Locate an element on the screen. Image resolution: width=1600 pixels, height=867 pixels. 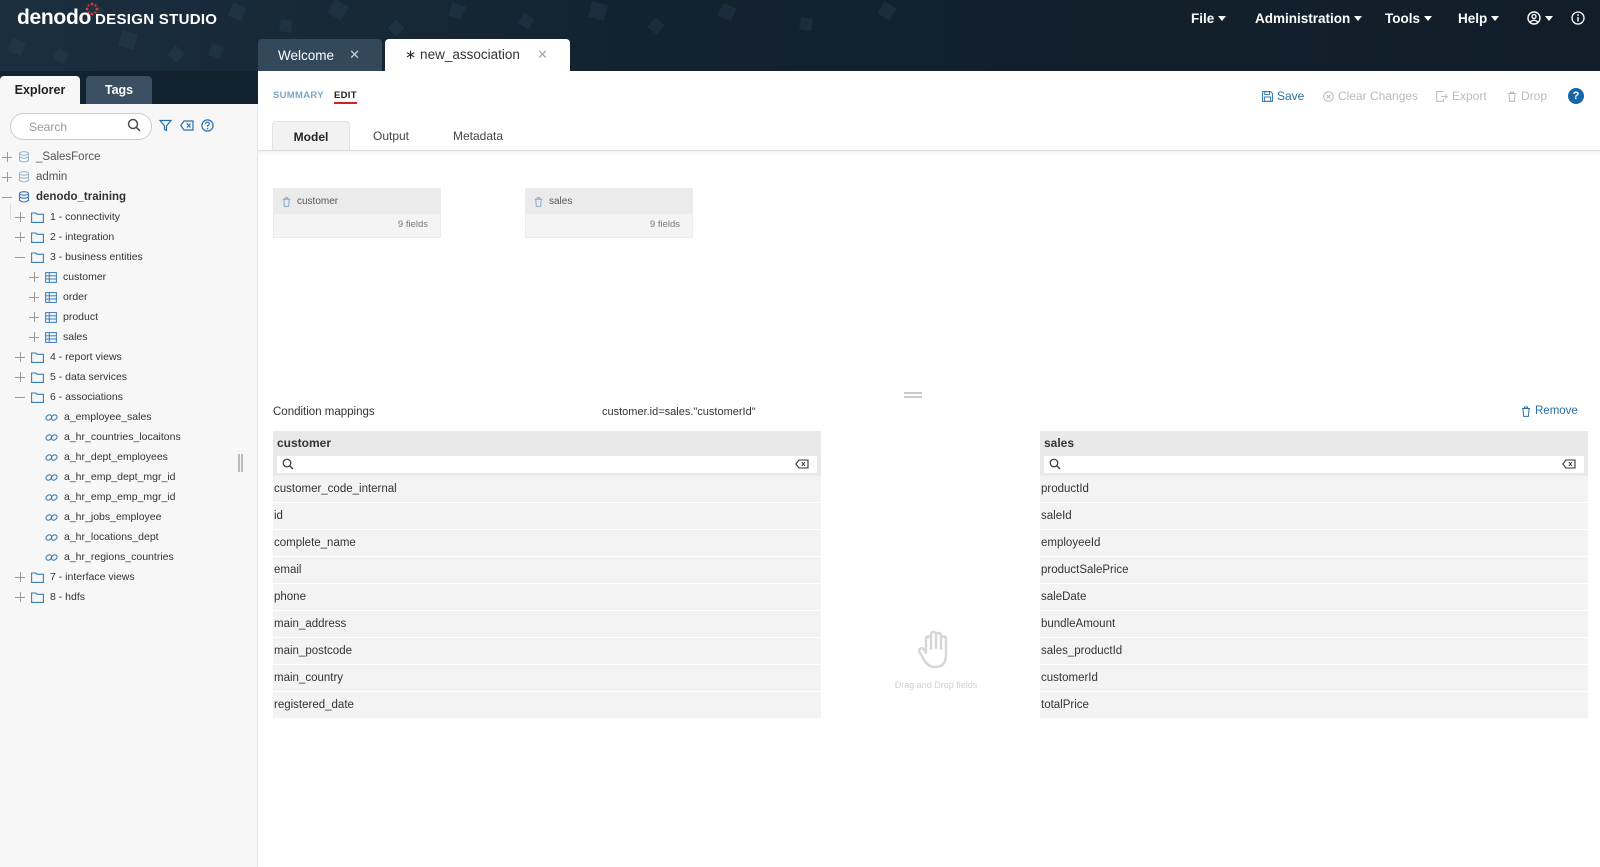
tree-item-label: customer is located at coordinates (85, 277).